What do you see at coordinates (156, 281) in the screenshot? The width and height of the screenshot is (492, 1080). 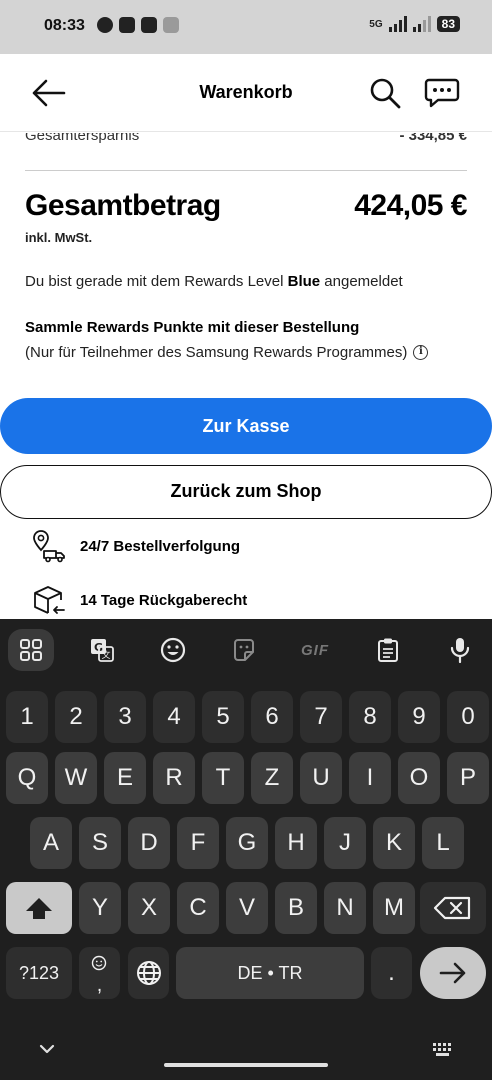 I see `rewards-level-prefix: Du bist gerade mit dem Rewards Level` at bounding box center [156, 281].